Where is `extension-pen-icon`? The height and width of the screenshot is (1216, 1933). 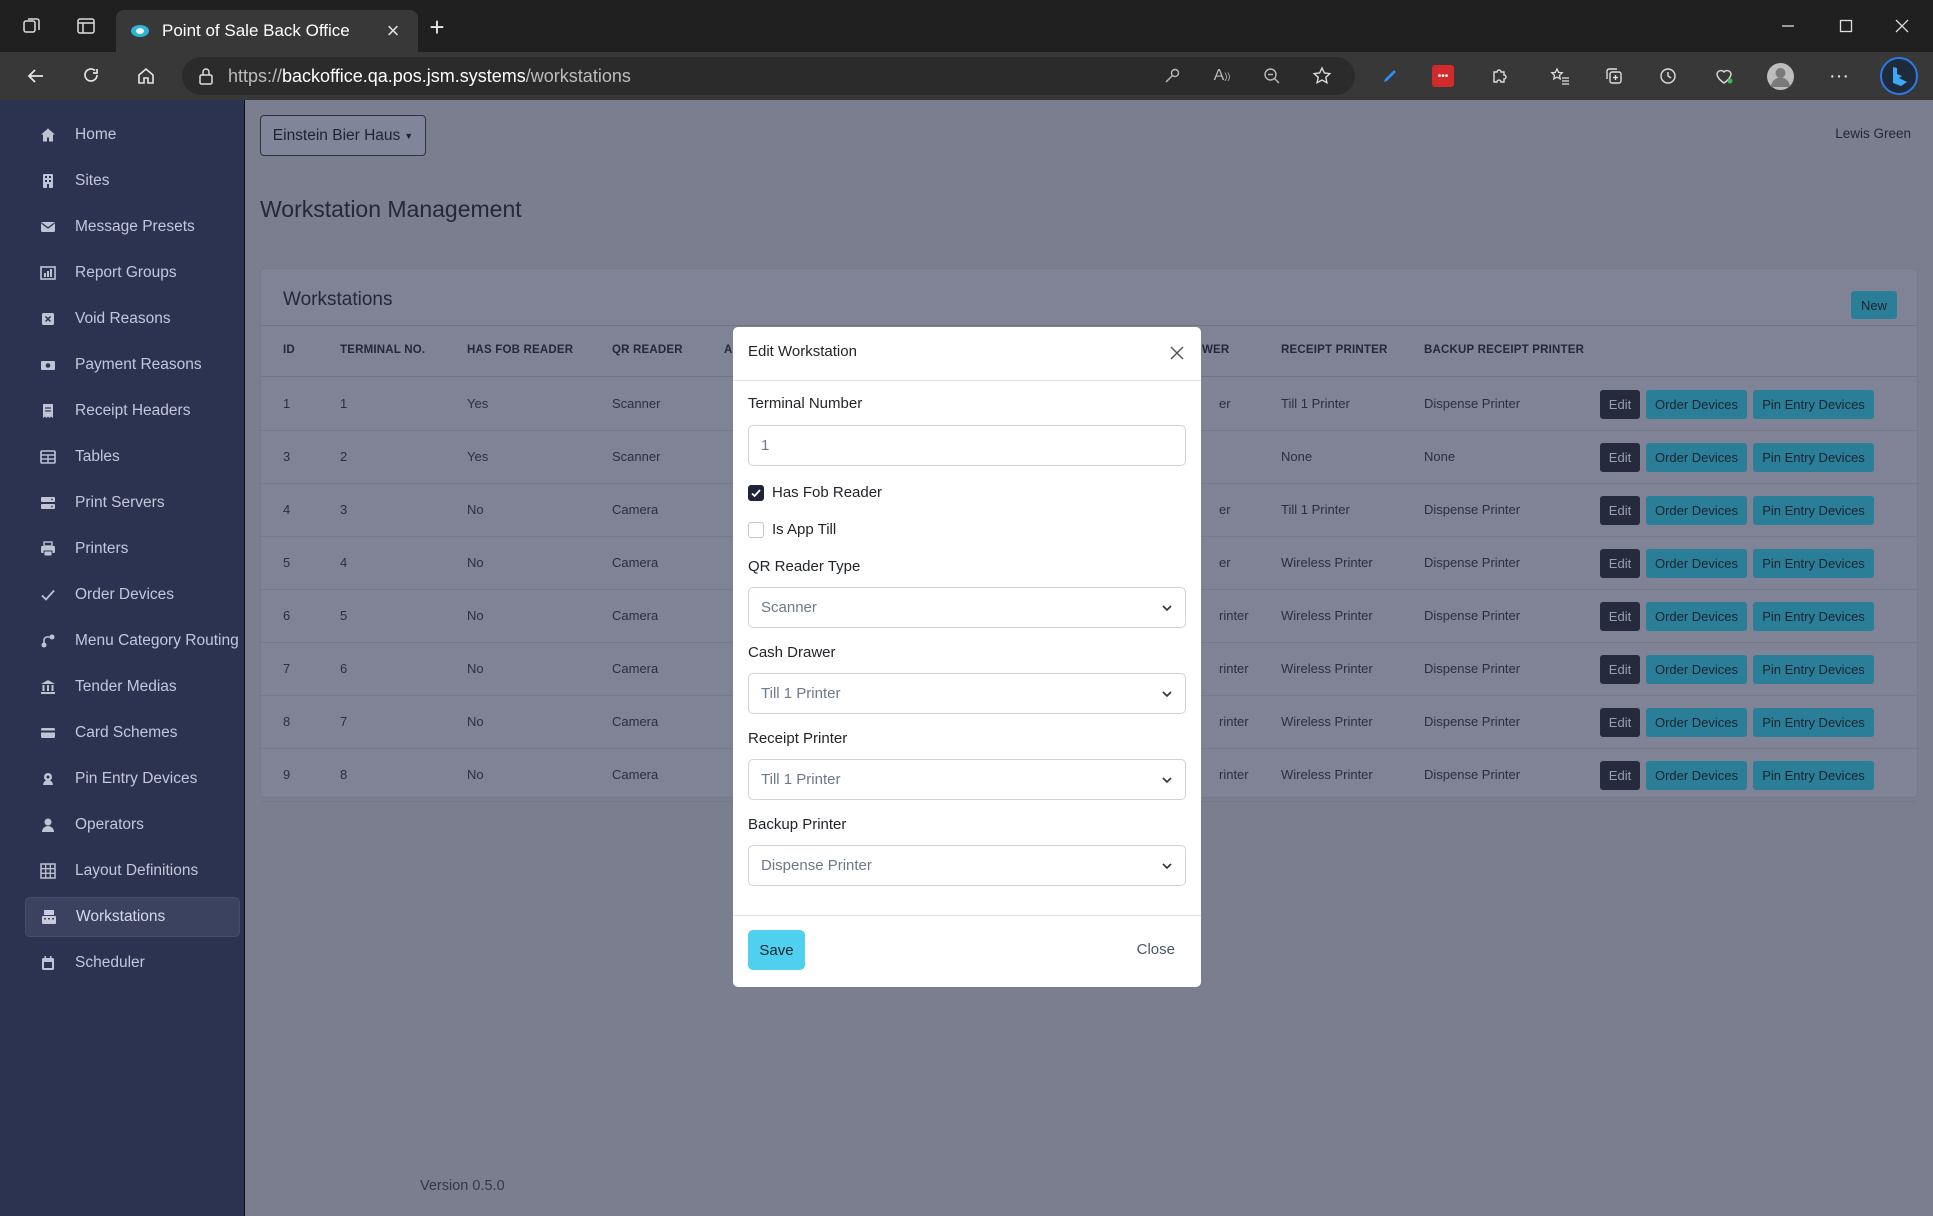 extension-pen-icon is located at coordinates (1390, 76).